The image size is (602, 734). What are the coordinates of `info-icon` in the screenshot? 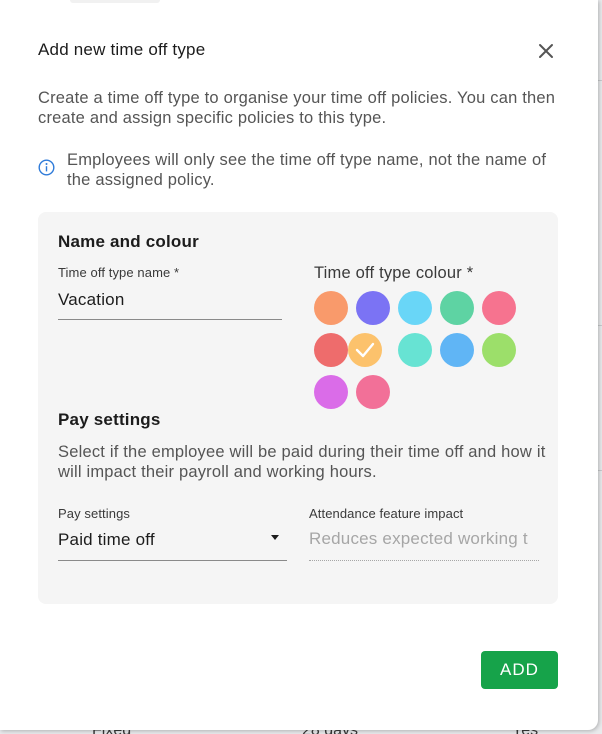 It's located at (46, 167).